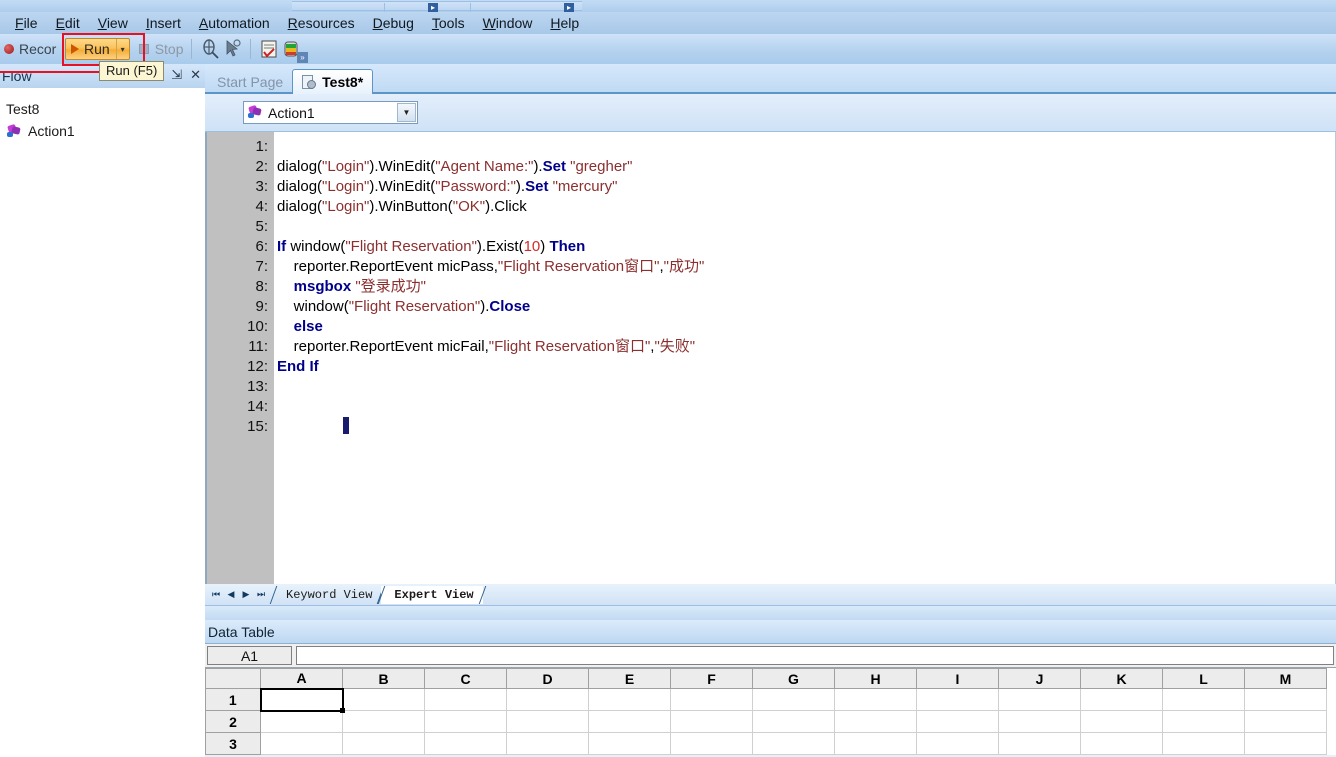 The width and height of the screenshot is (1336, 757). Describe the element at coordinates (1285, 678) in the screenshot. I see `column-header: M` at that location.